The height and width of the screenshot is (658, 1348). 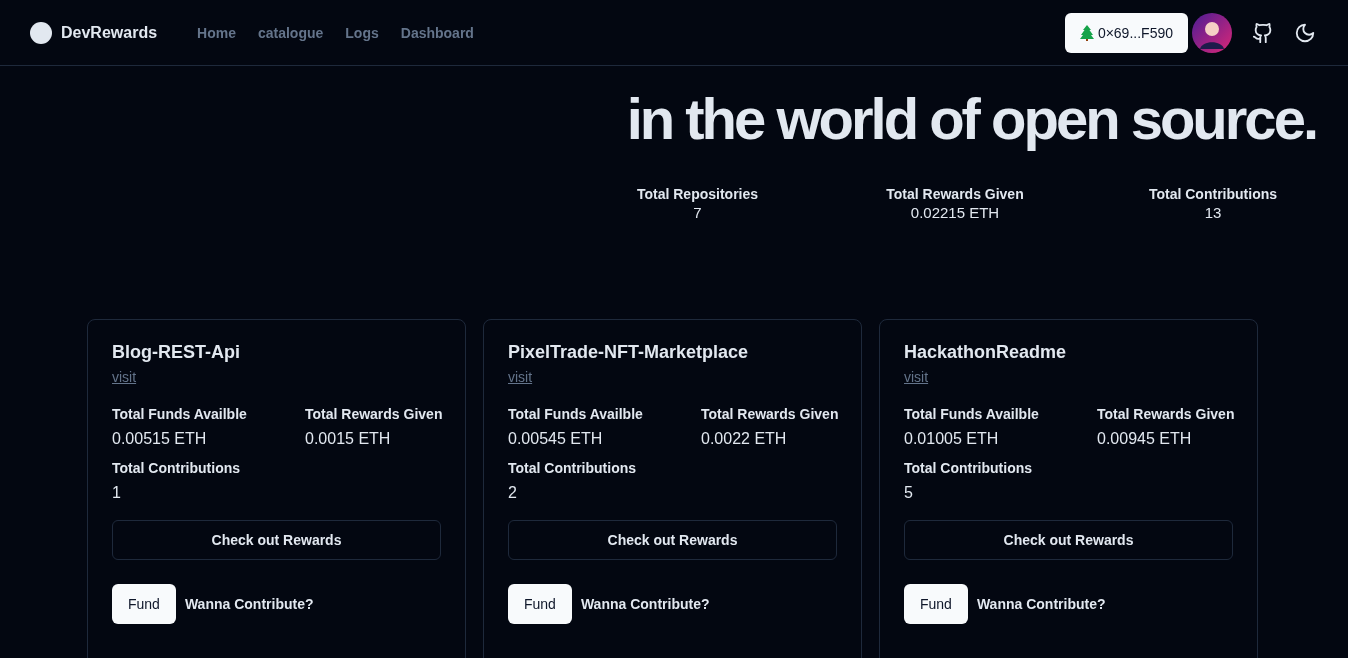 I want to click on field-value: 2, so click(x=513, y=493).